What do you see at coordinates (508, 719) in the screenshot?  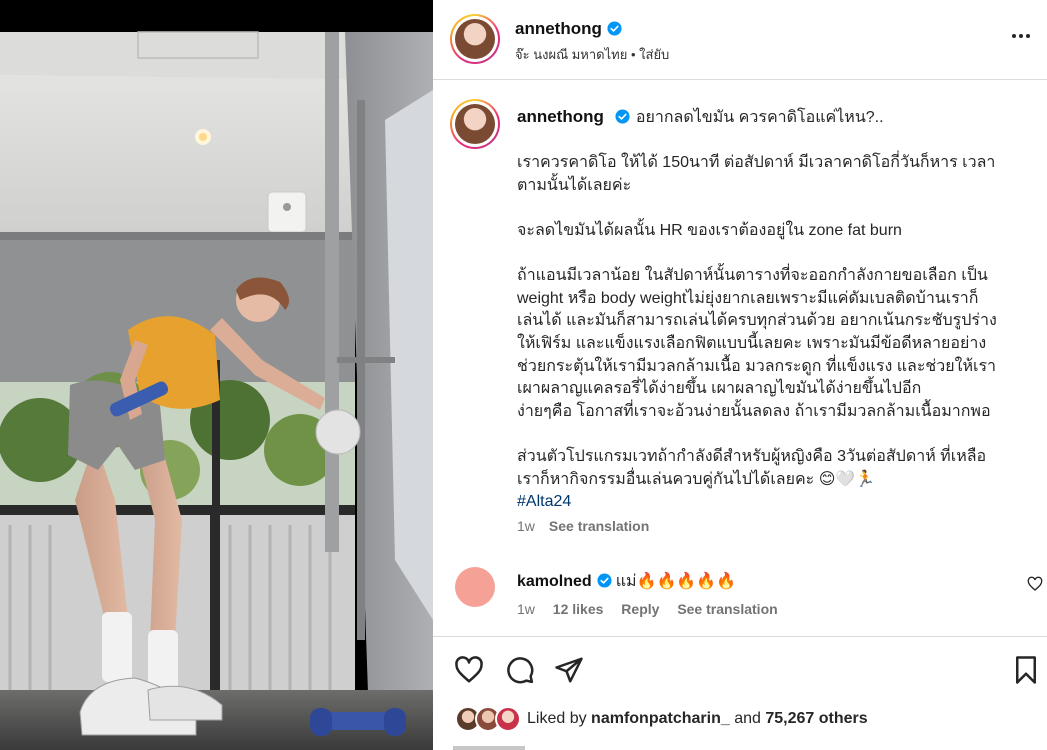 I see `liker-avatar` at bounding box center [508, 719].